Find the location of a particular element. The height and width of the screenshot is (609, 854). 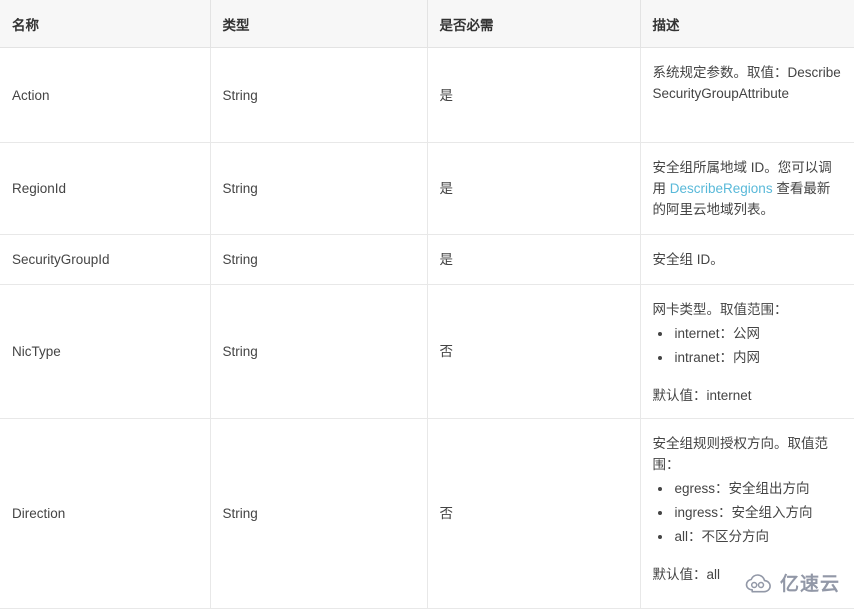

cell-parameter-name: RegionId is located at coordinates (105, 188).